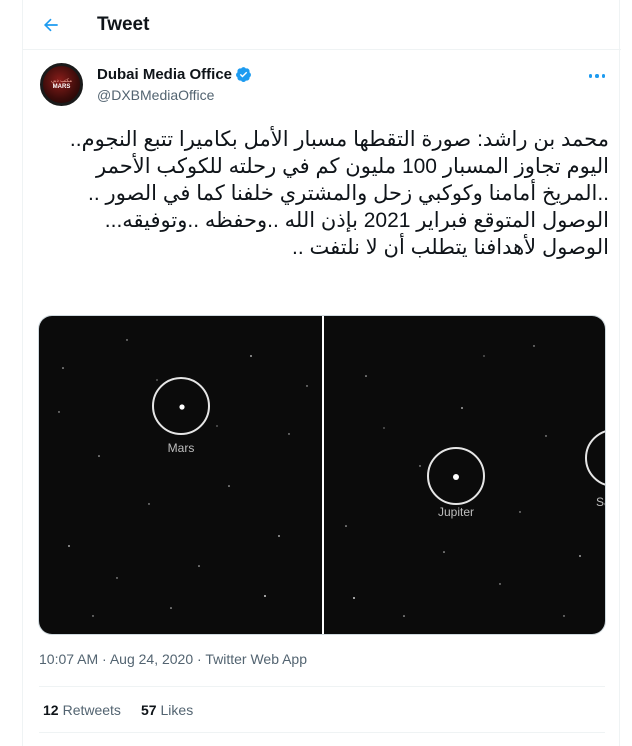  Describe the element at coordinates (595, 458) in the screenshot. I see `saturn-marker-ring` at that location.